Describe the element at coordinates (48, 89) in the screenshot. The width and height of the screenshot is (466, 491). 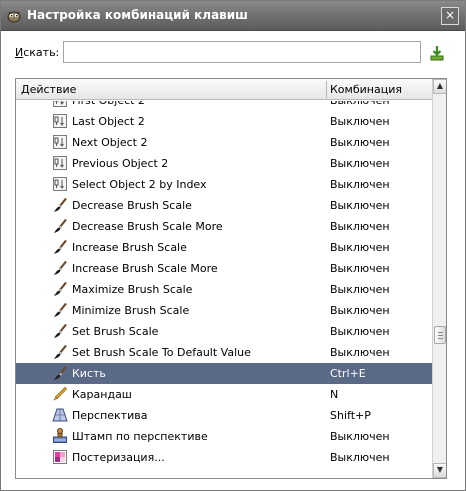
I see `column-header-action: Действие` at that location.